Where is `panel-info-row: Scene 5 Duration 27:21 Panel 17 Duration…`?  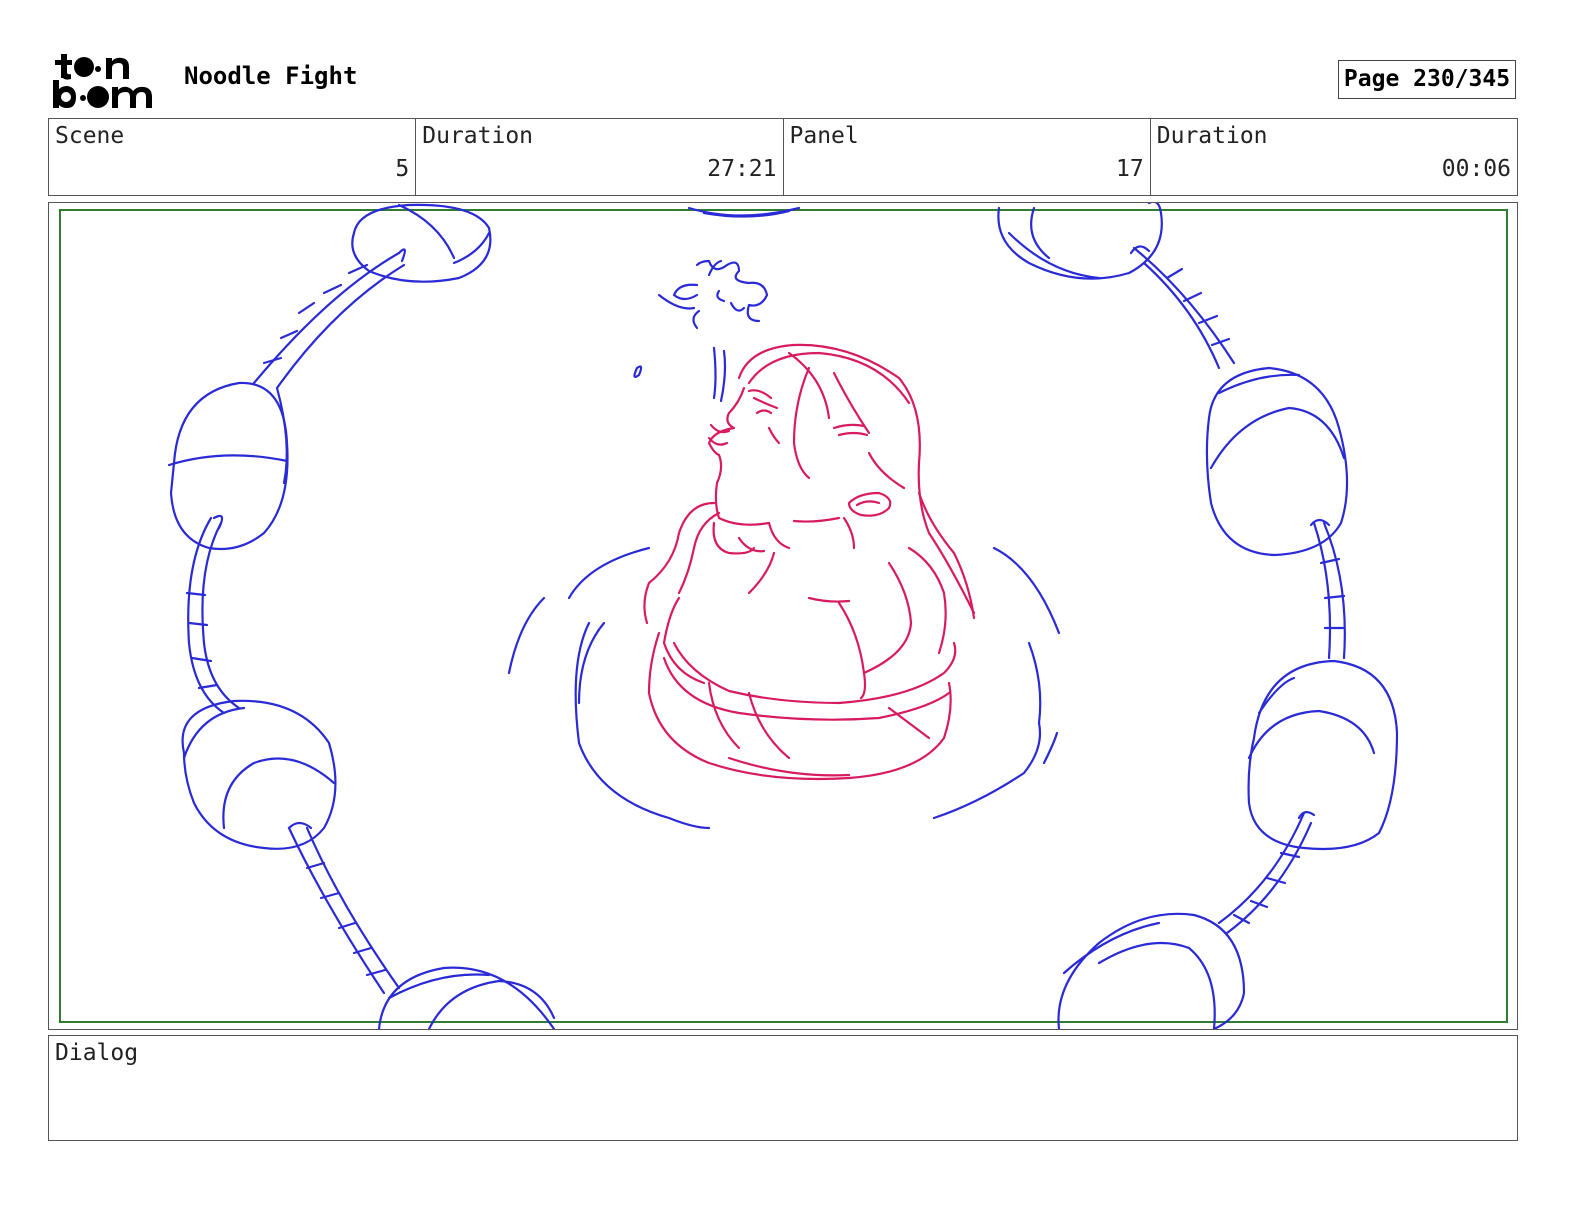 panel-info-row: Scene 5 Duration 27:21 Panel 17 Duration… is located at coordinates (783, 157).